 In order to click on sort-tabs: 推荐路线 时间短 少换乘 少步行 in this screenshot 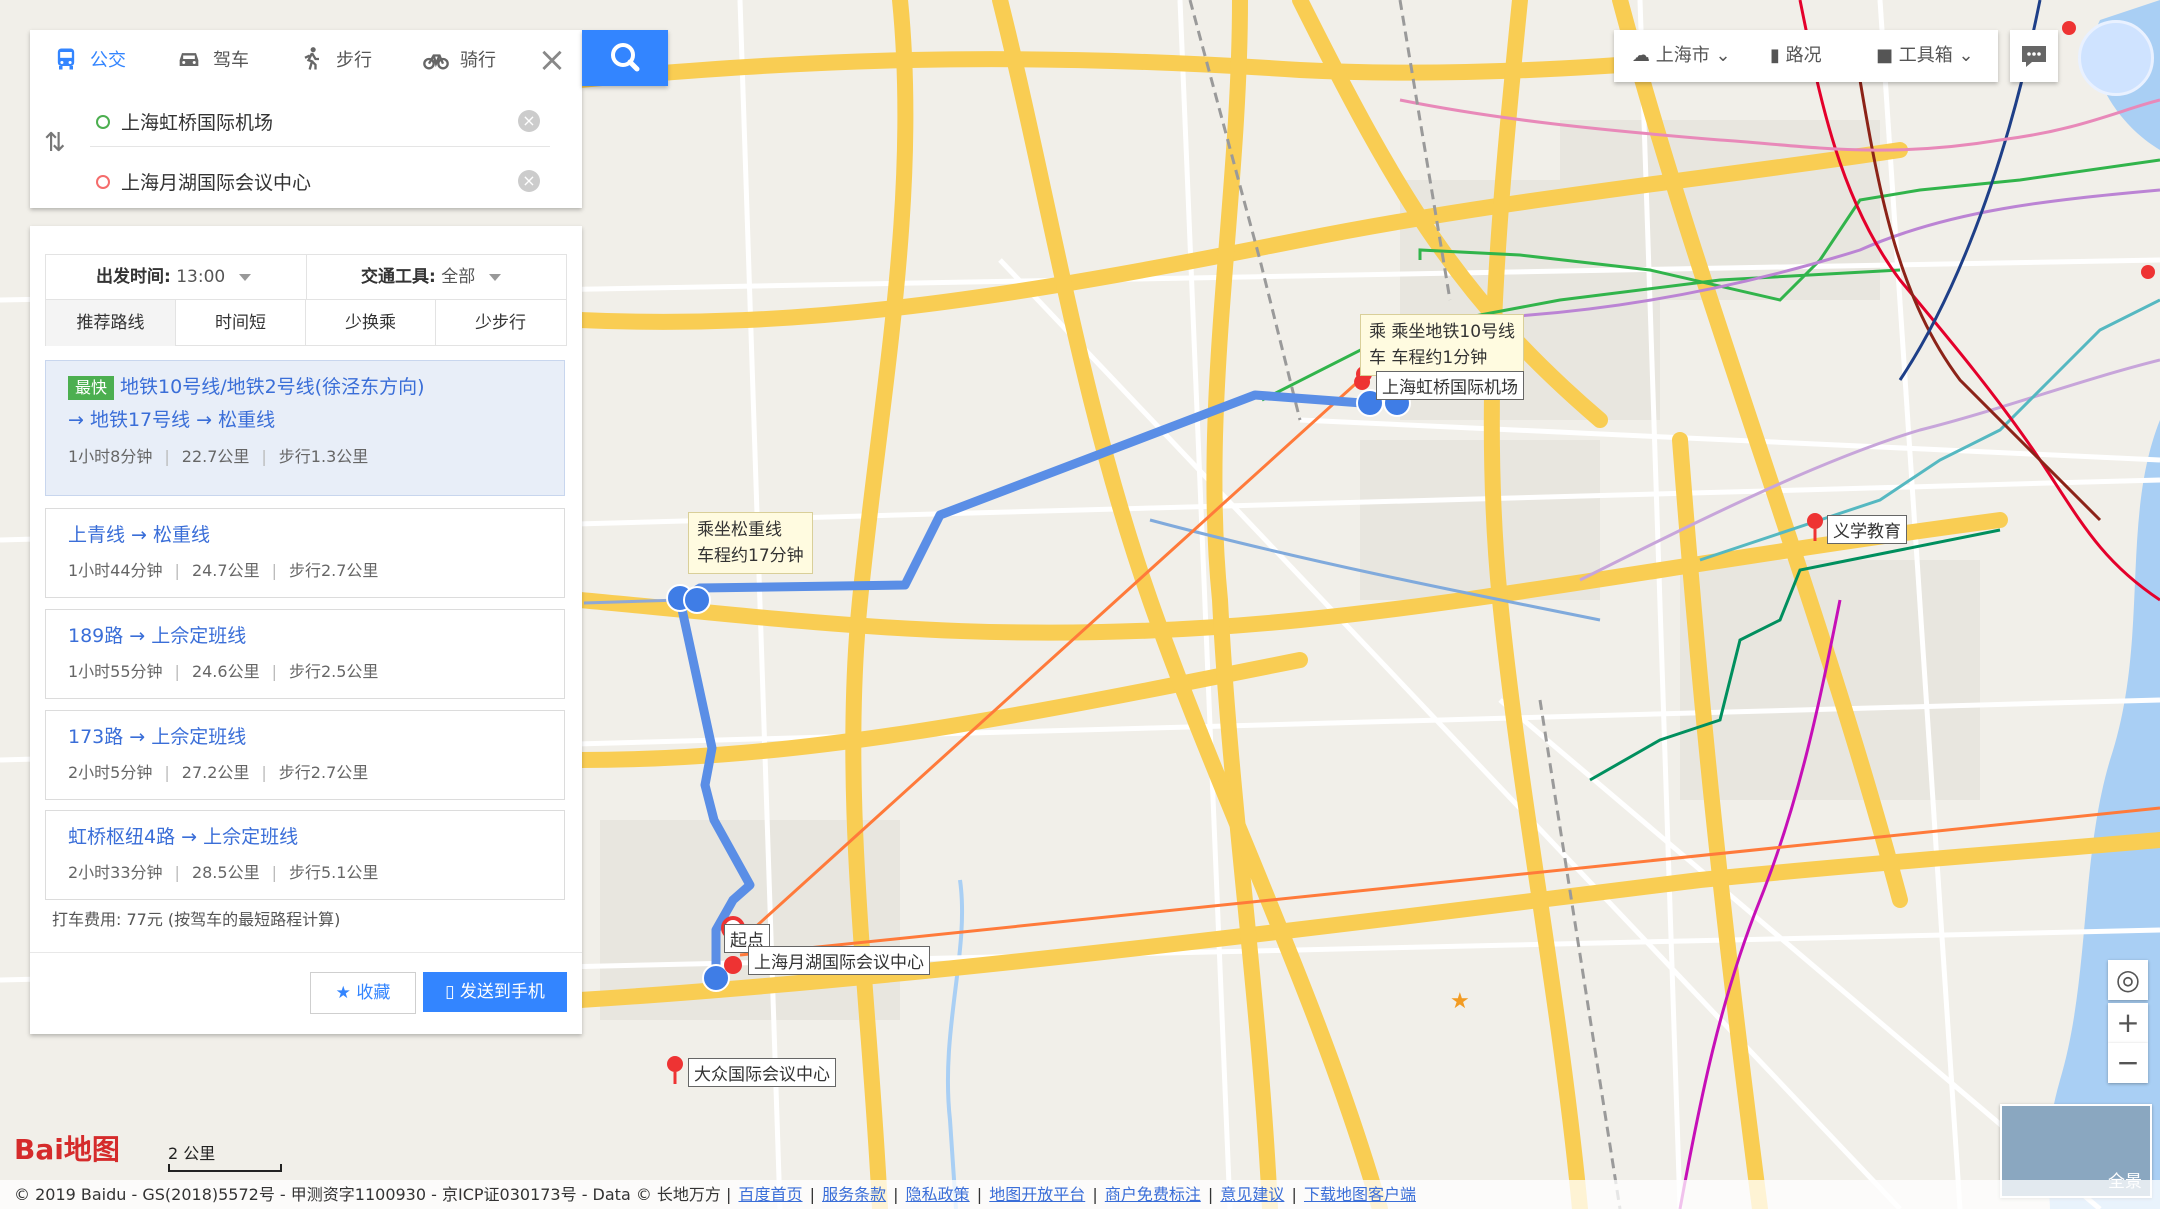, I will do `click(306, 322)`.